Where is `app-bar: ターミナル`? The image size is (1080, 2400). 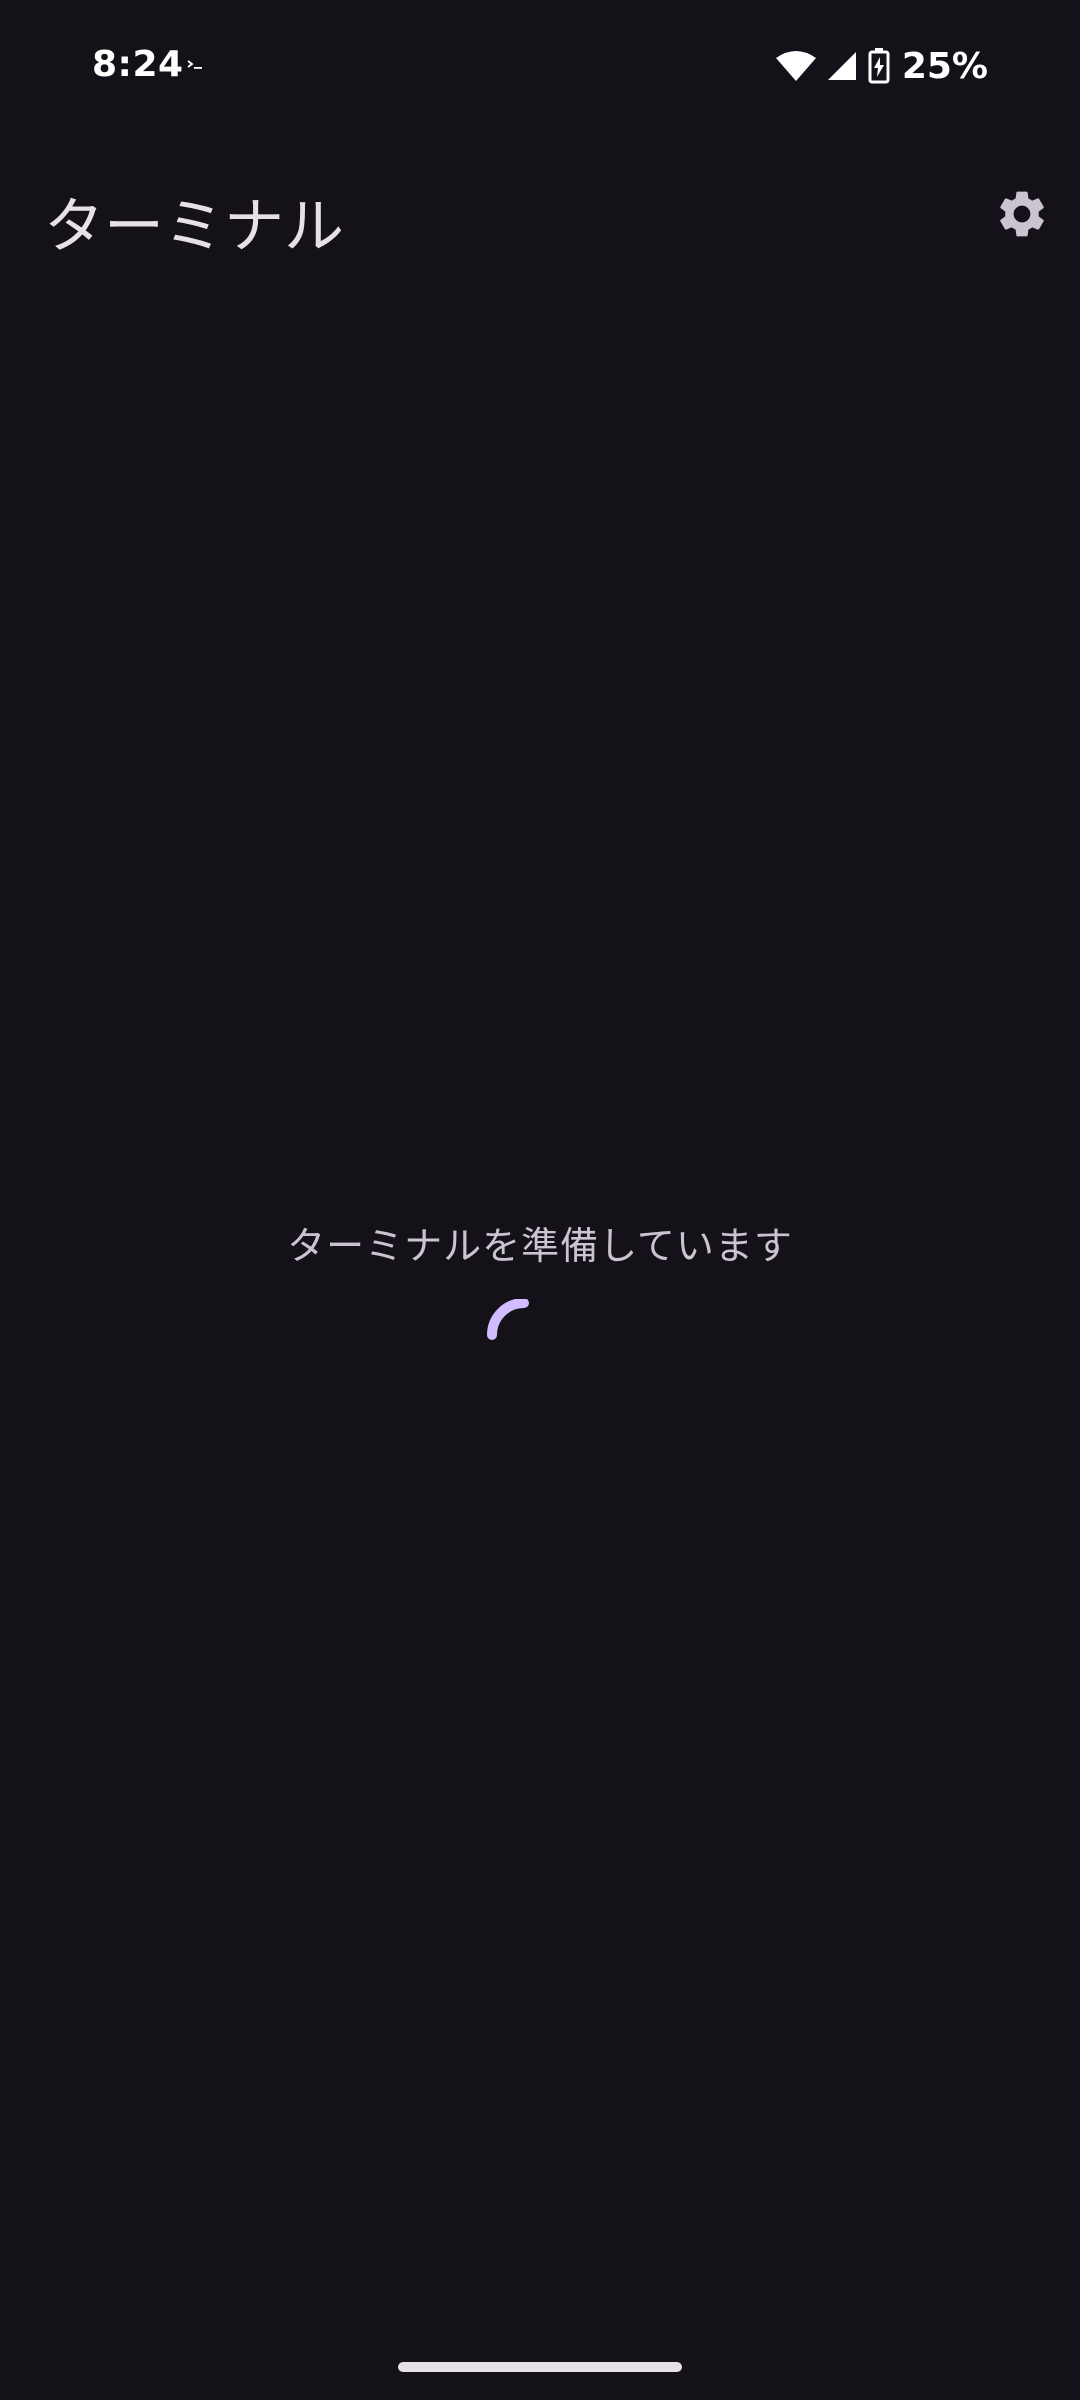 app-bar: ターミナル is located at coordinates (540, 215).